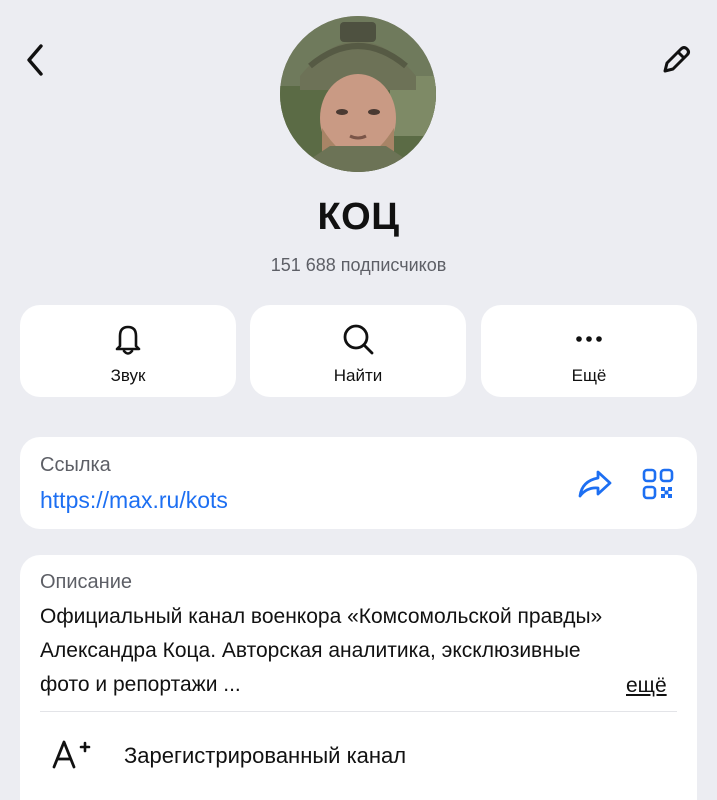 This screenshot has height=800, width=717. Describe the element at coordinates (75, 465) in the screenshot. I see `link-caption: Ссылка` at that location.